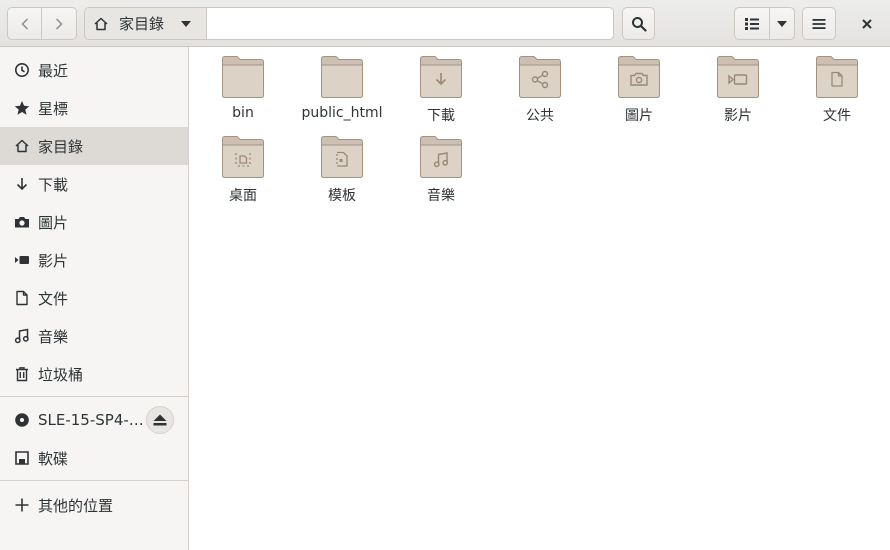 This screenshot has width=890, height=550. Describe the element at coordinates (61, 146) in the screenshot. I see `sidebar-item-label: 家目錄` at that location.